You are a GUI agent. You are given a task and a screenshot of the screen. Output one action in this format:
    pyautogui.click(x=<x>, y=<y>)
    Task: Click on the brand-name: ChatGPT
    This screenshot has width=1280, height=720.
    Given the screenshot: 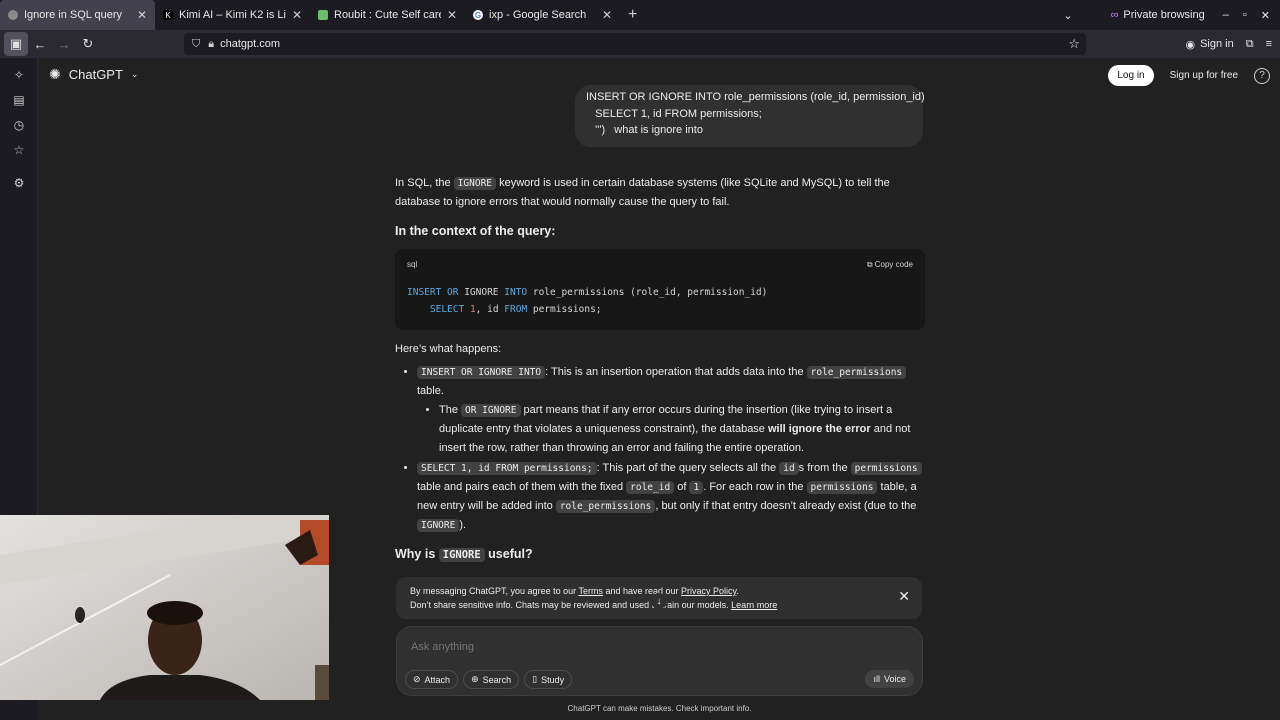 What is the action you would take?
    pyautogui.click(x=95, y=74)
    